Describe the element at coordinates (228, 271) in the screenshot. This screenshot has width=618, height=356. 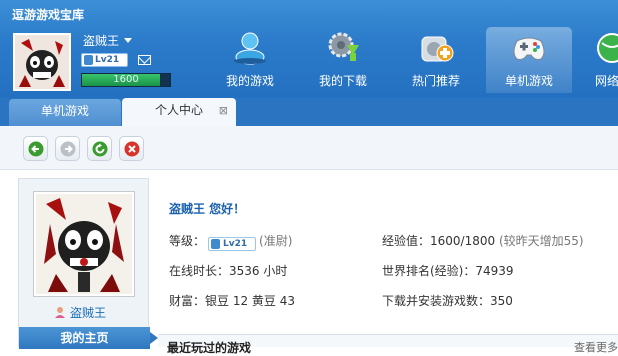
I see `online-time: 在线时长：3536 小时` at that location.